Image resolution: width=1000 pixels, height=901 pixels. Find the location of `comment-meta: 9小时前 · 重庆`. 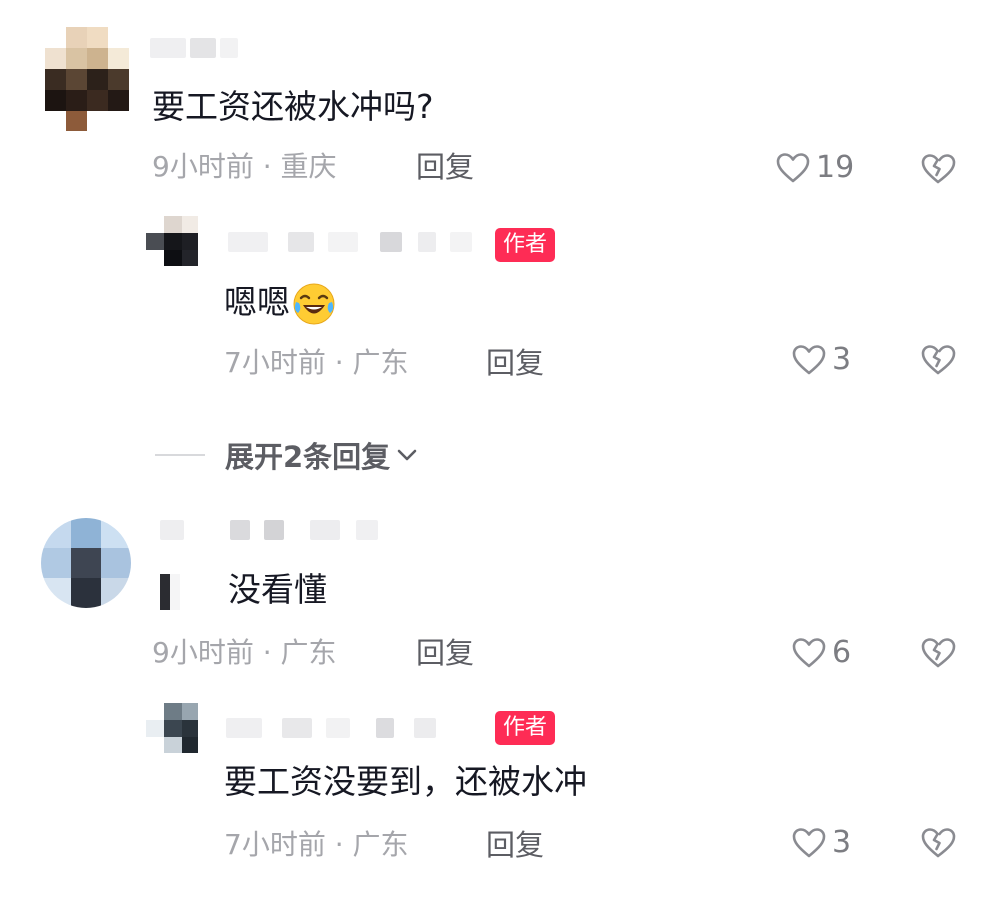

comment-meta: 9小时前 · 重庆 is located at coordinates (244, 166).